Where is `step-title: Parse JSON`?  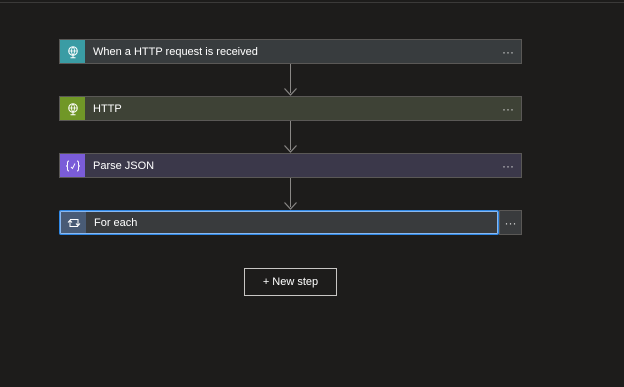 step-title: Parse JSON is located at coordinates (124, 165).